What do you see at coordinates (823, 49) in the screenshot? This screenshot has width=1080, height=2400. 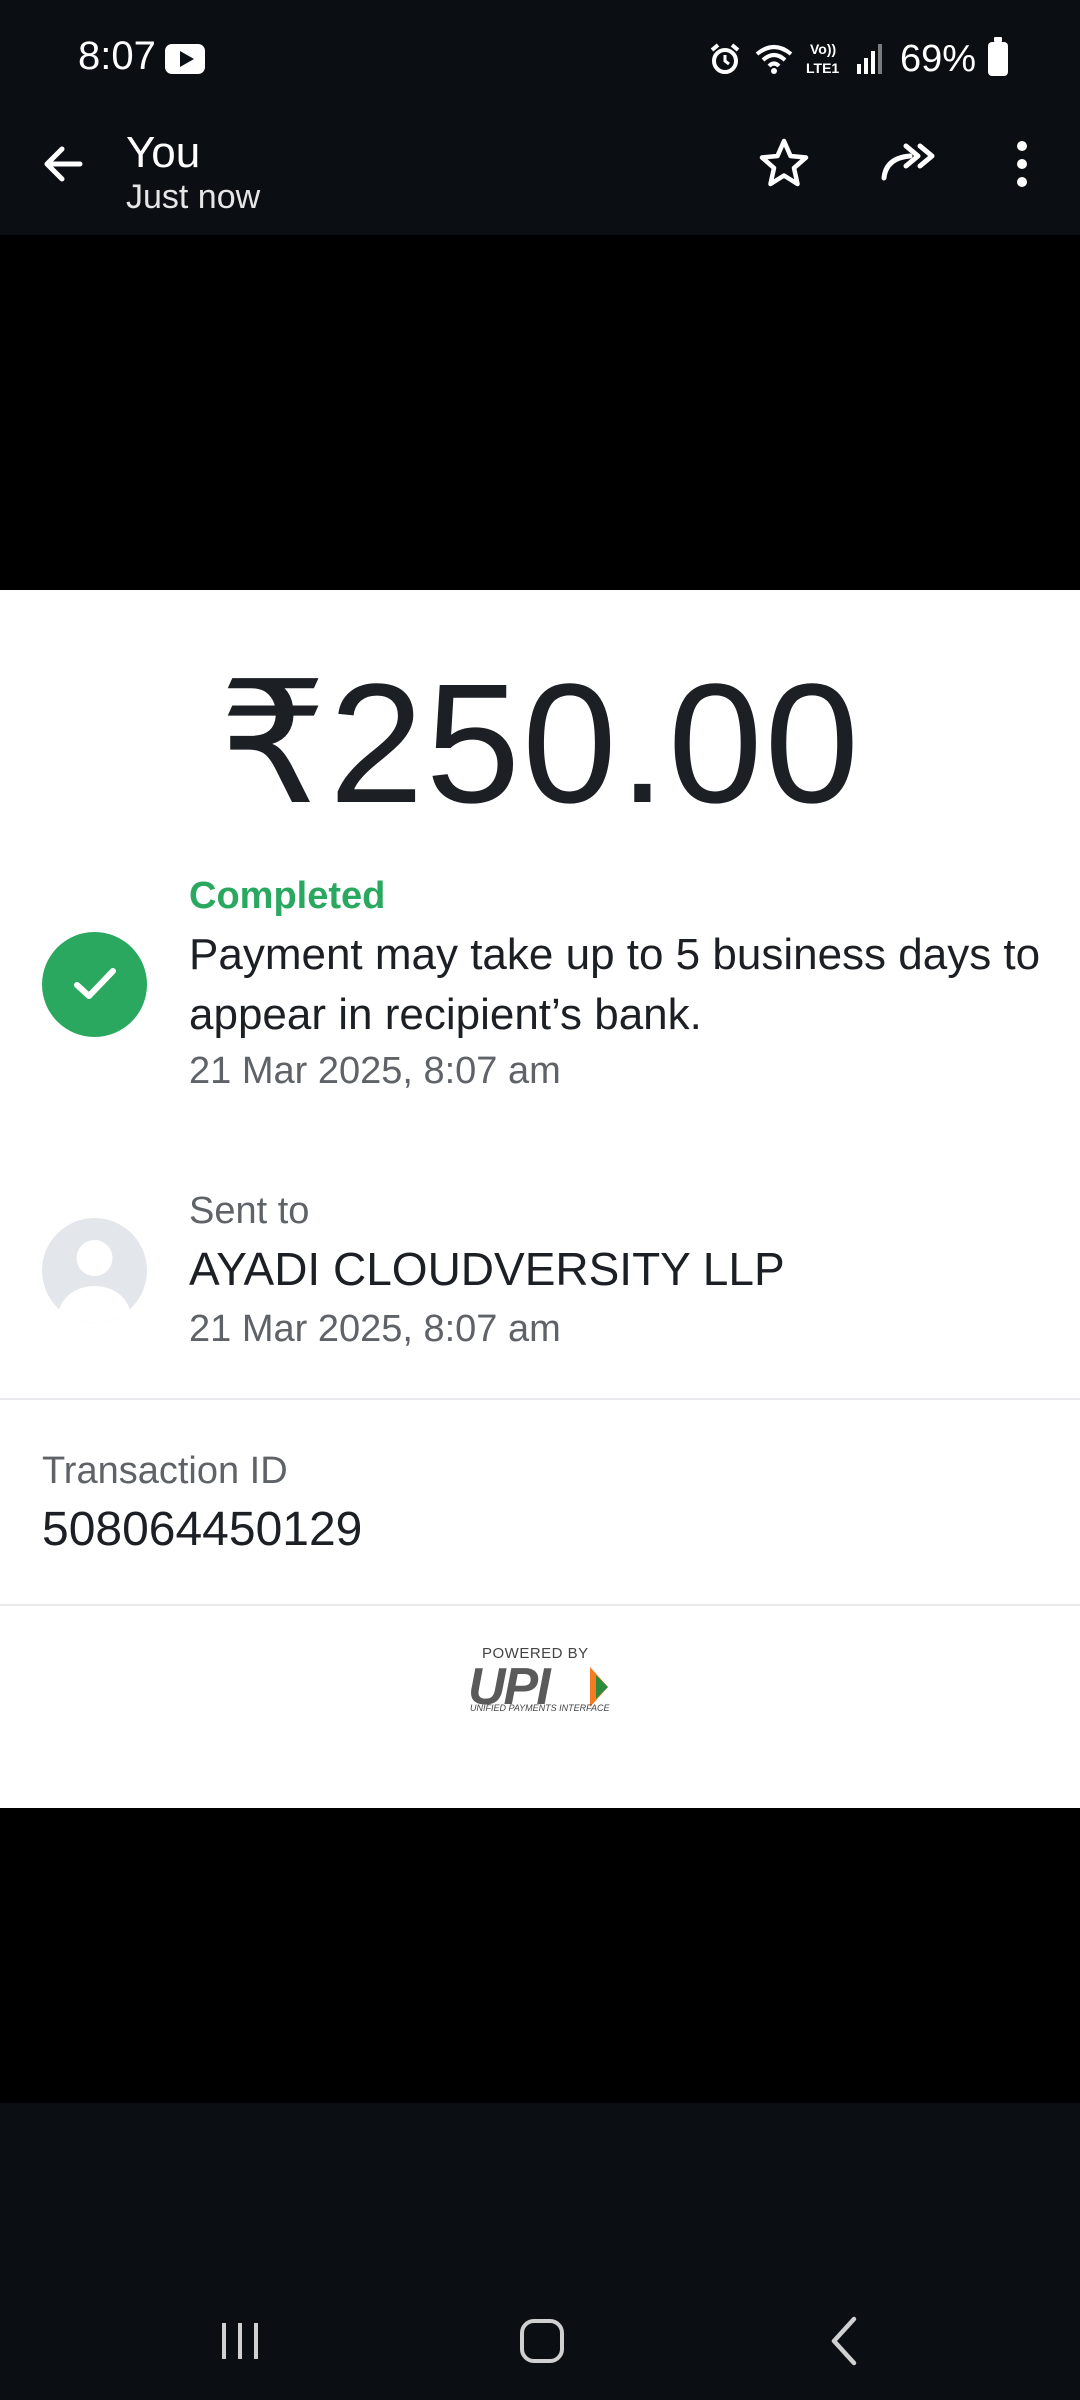 I see `svg-text: Vo))` at bounding box center [823, 49].